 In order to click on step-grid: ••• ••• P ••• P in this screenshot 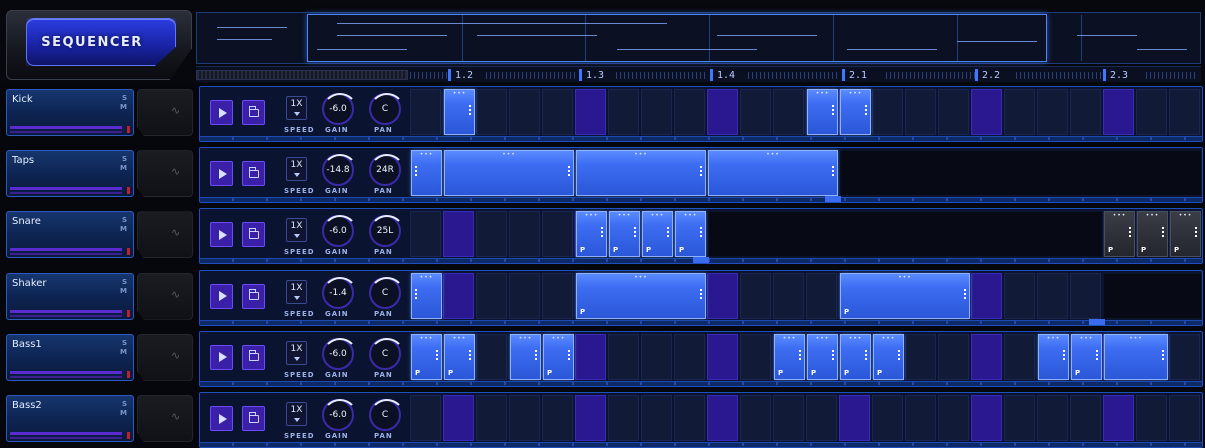, I will do `click(806, 295)`.